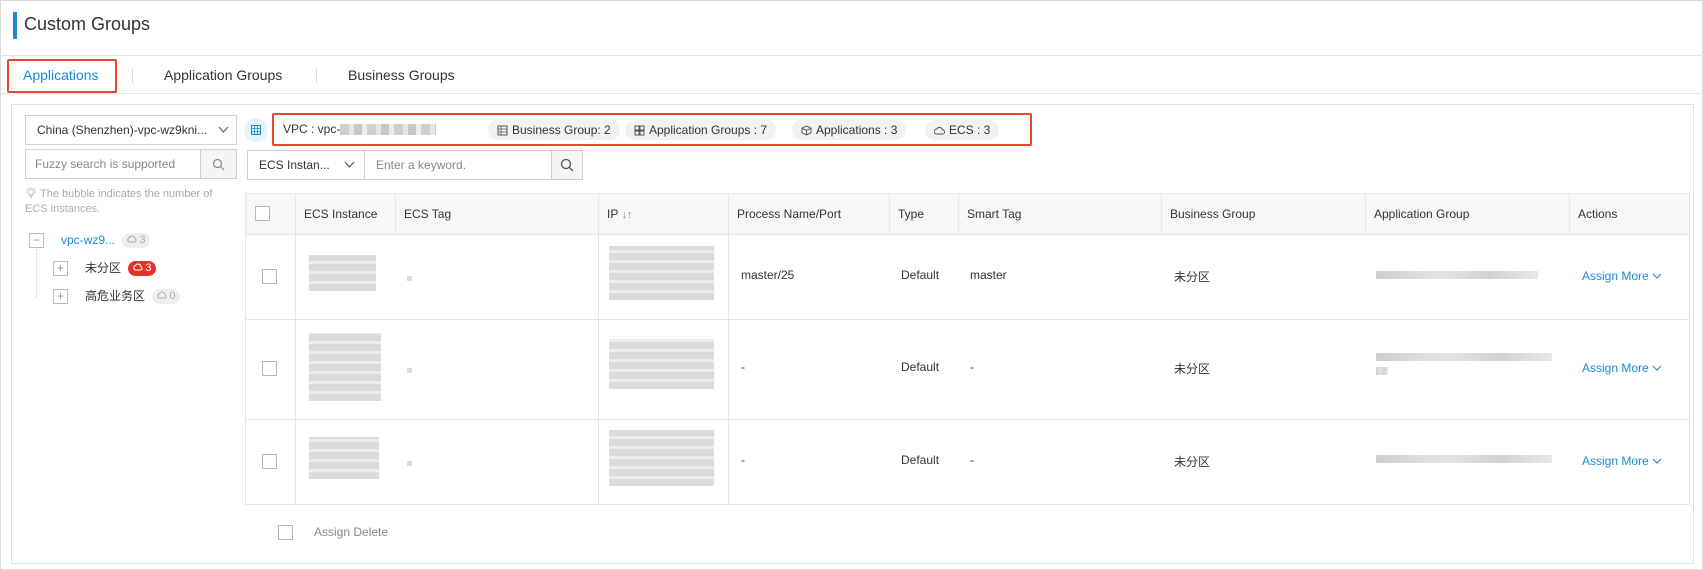 This screenshot has width=1703, height=570. What do you see at coordinates (626, 215) in the screenshot?
I see `sort-icon: ↓↑` at bounding box center [626, 215].